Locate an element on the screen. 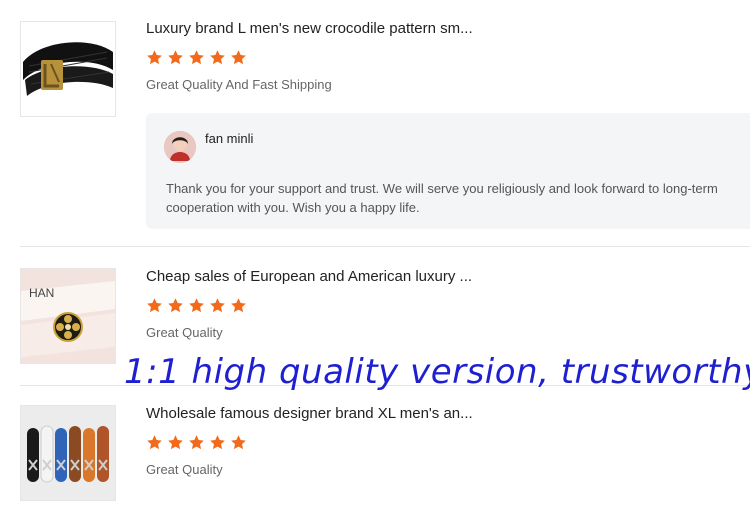  review-3-comment: Great Quality is located at coordinates (184, 469).